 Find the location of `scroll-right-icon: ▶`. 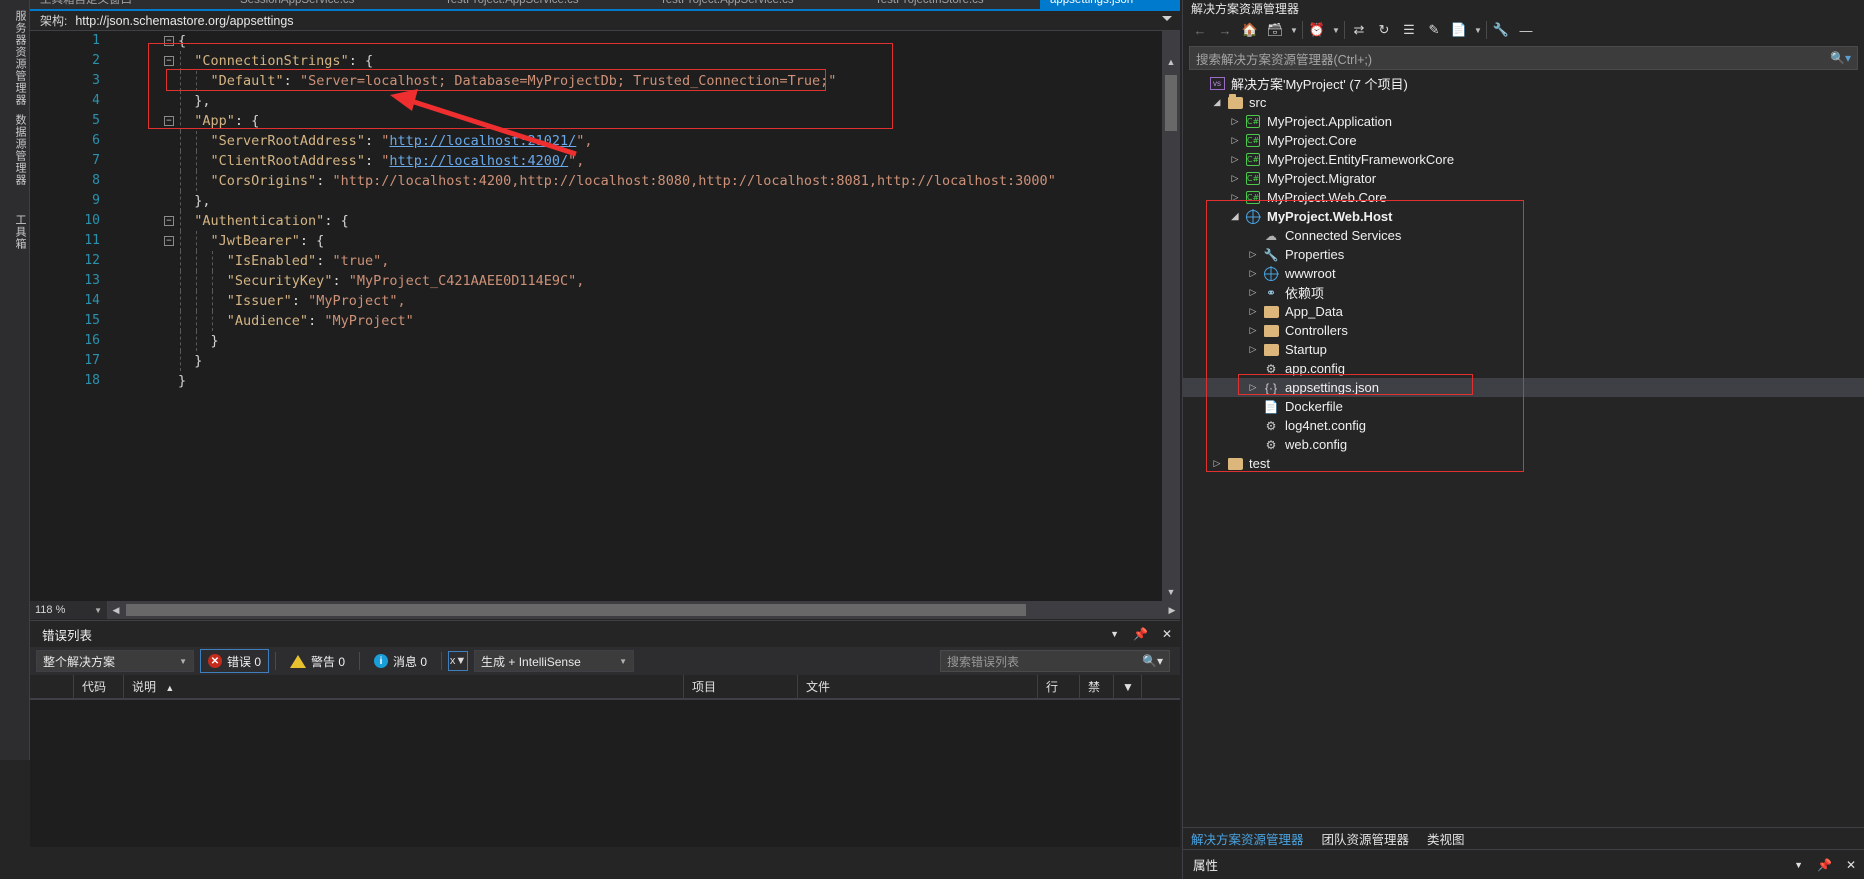

scroll-right-icon: ▶ is located at coordinates (1172, 610).